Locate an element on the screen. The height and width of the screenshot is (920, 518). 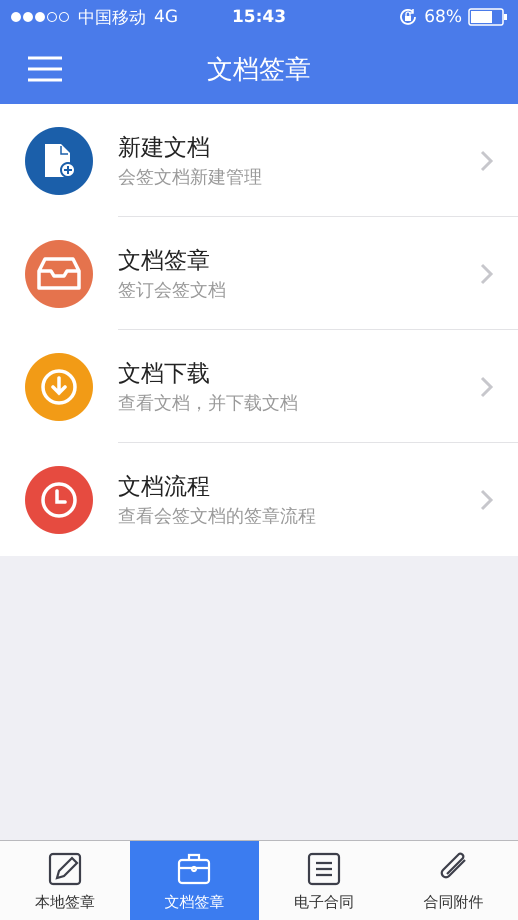
status-time: 15:43 is located at coordinates (259, 17).